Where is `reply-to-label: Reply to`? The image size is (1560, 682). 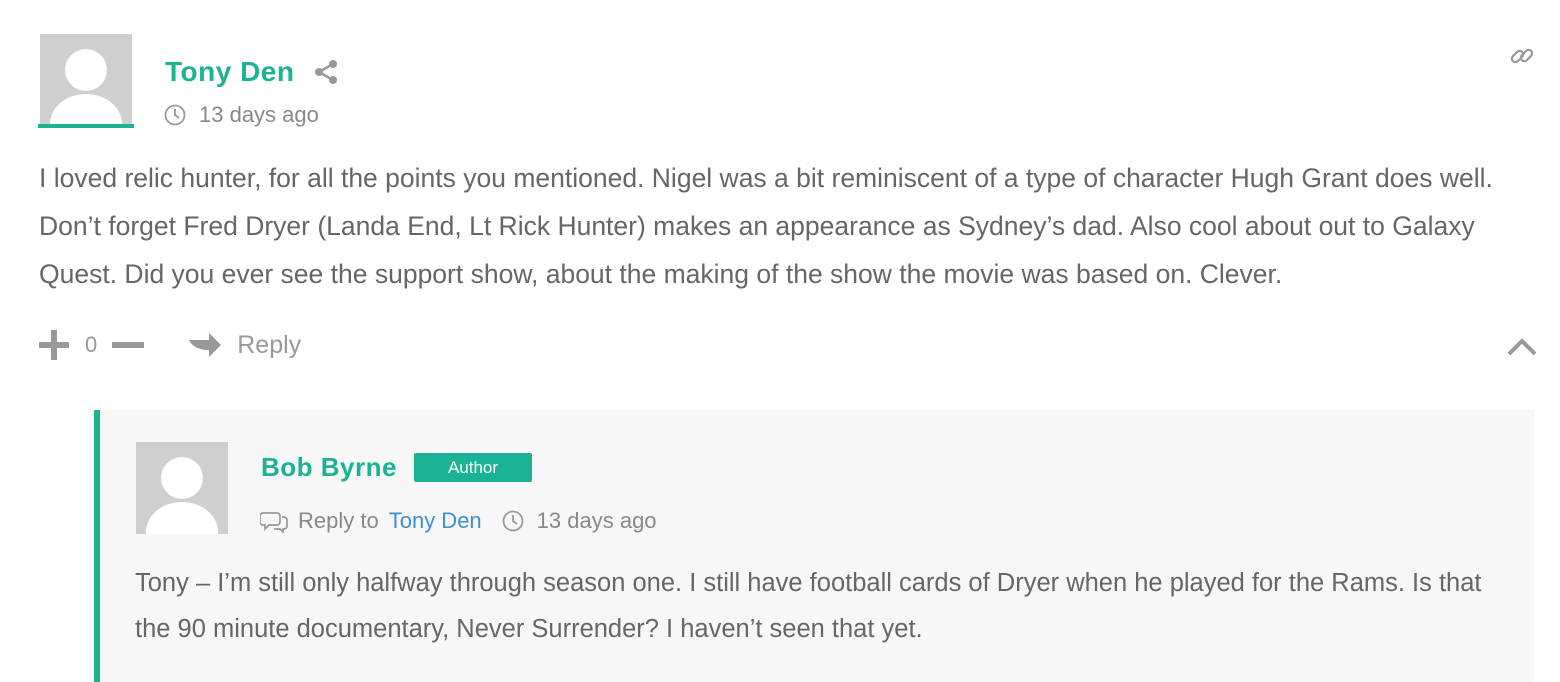
reply-to-label: Reply to is located at coordinates (338, 520).